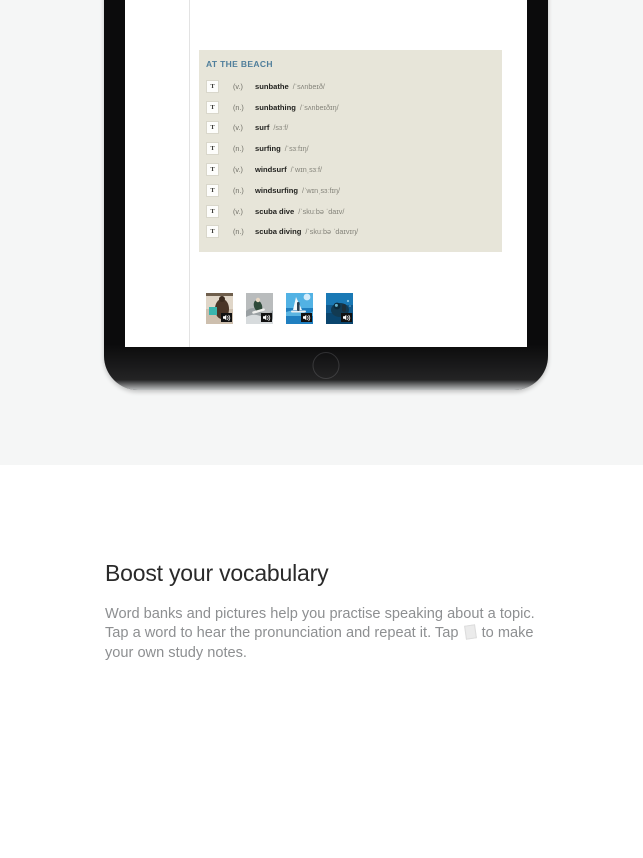 This screenshot has height=858, width=643. Describe the element at coordinates (350, 190) in the screenshot. I see `word-row: T (n.) windsurfing /ˈwɪnˌsɜːfɪŋ/` at that location.